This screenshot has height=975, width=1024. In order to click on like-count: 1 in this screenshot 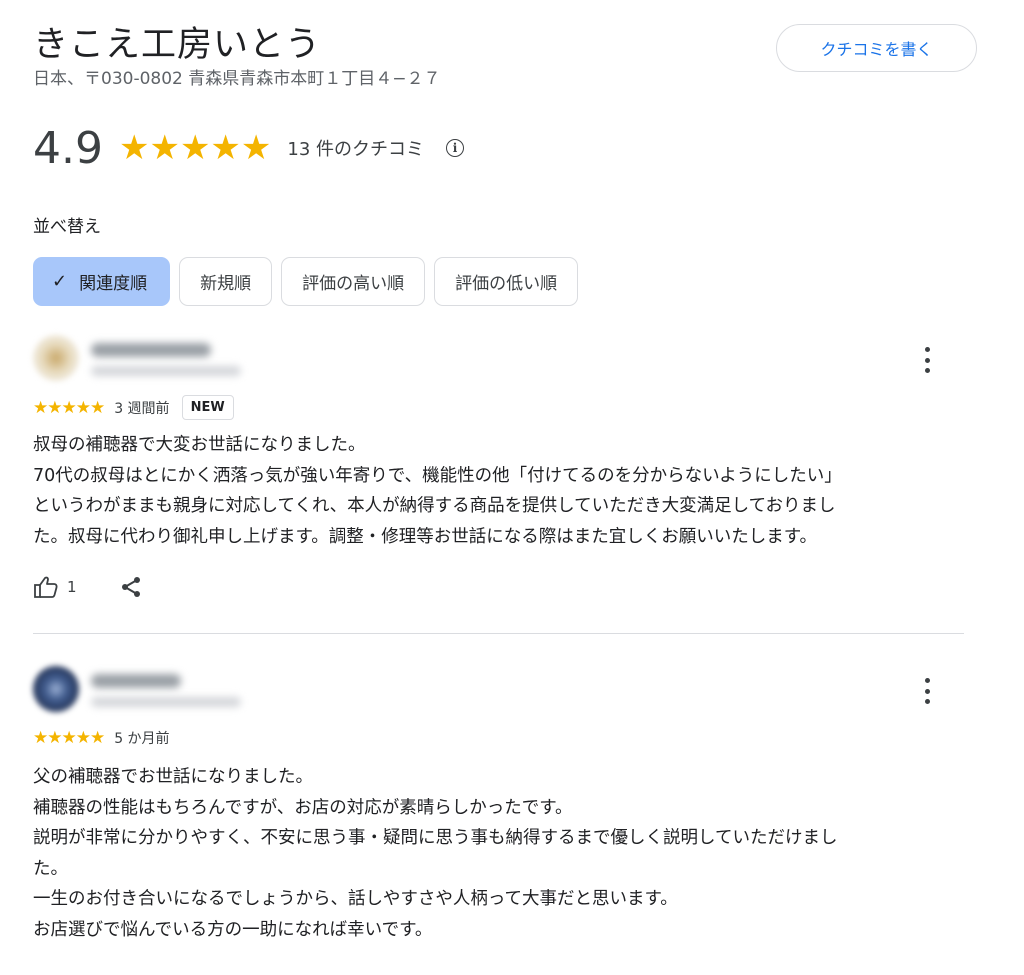, I will do `click(72, 587)`.